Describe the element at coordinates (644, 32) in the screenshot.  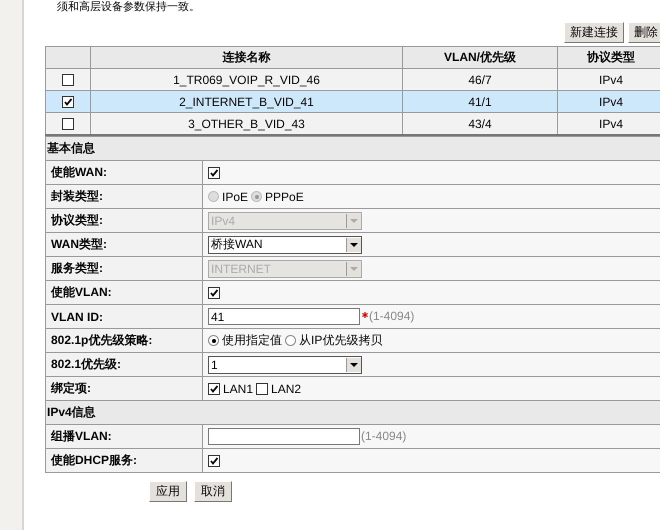
I see `toolbar-button: 删除` at that location.